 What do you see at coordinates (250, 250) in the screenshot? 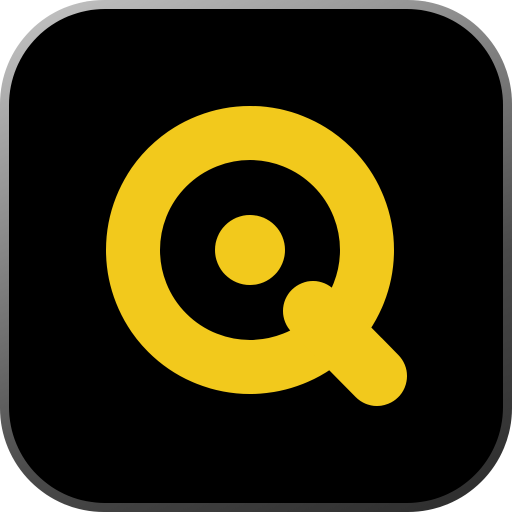
I see `logo-center-dot` at bounding box center [250, 250].